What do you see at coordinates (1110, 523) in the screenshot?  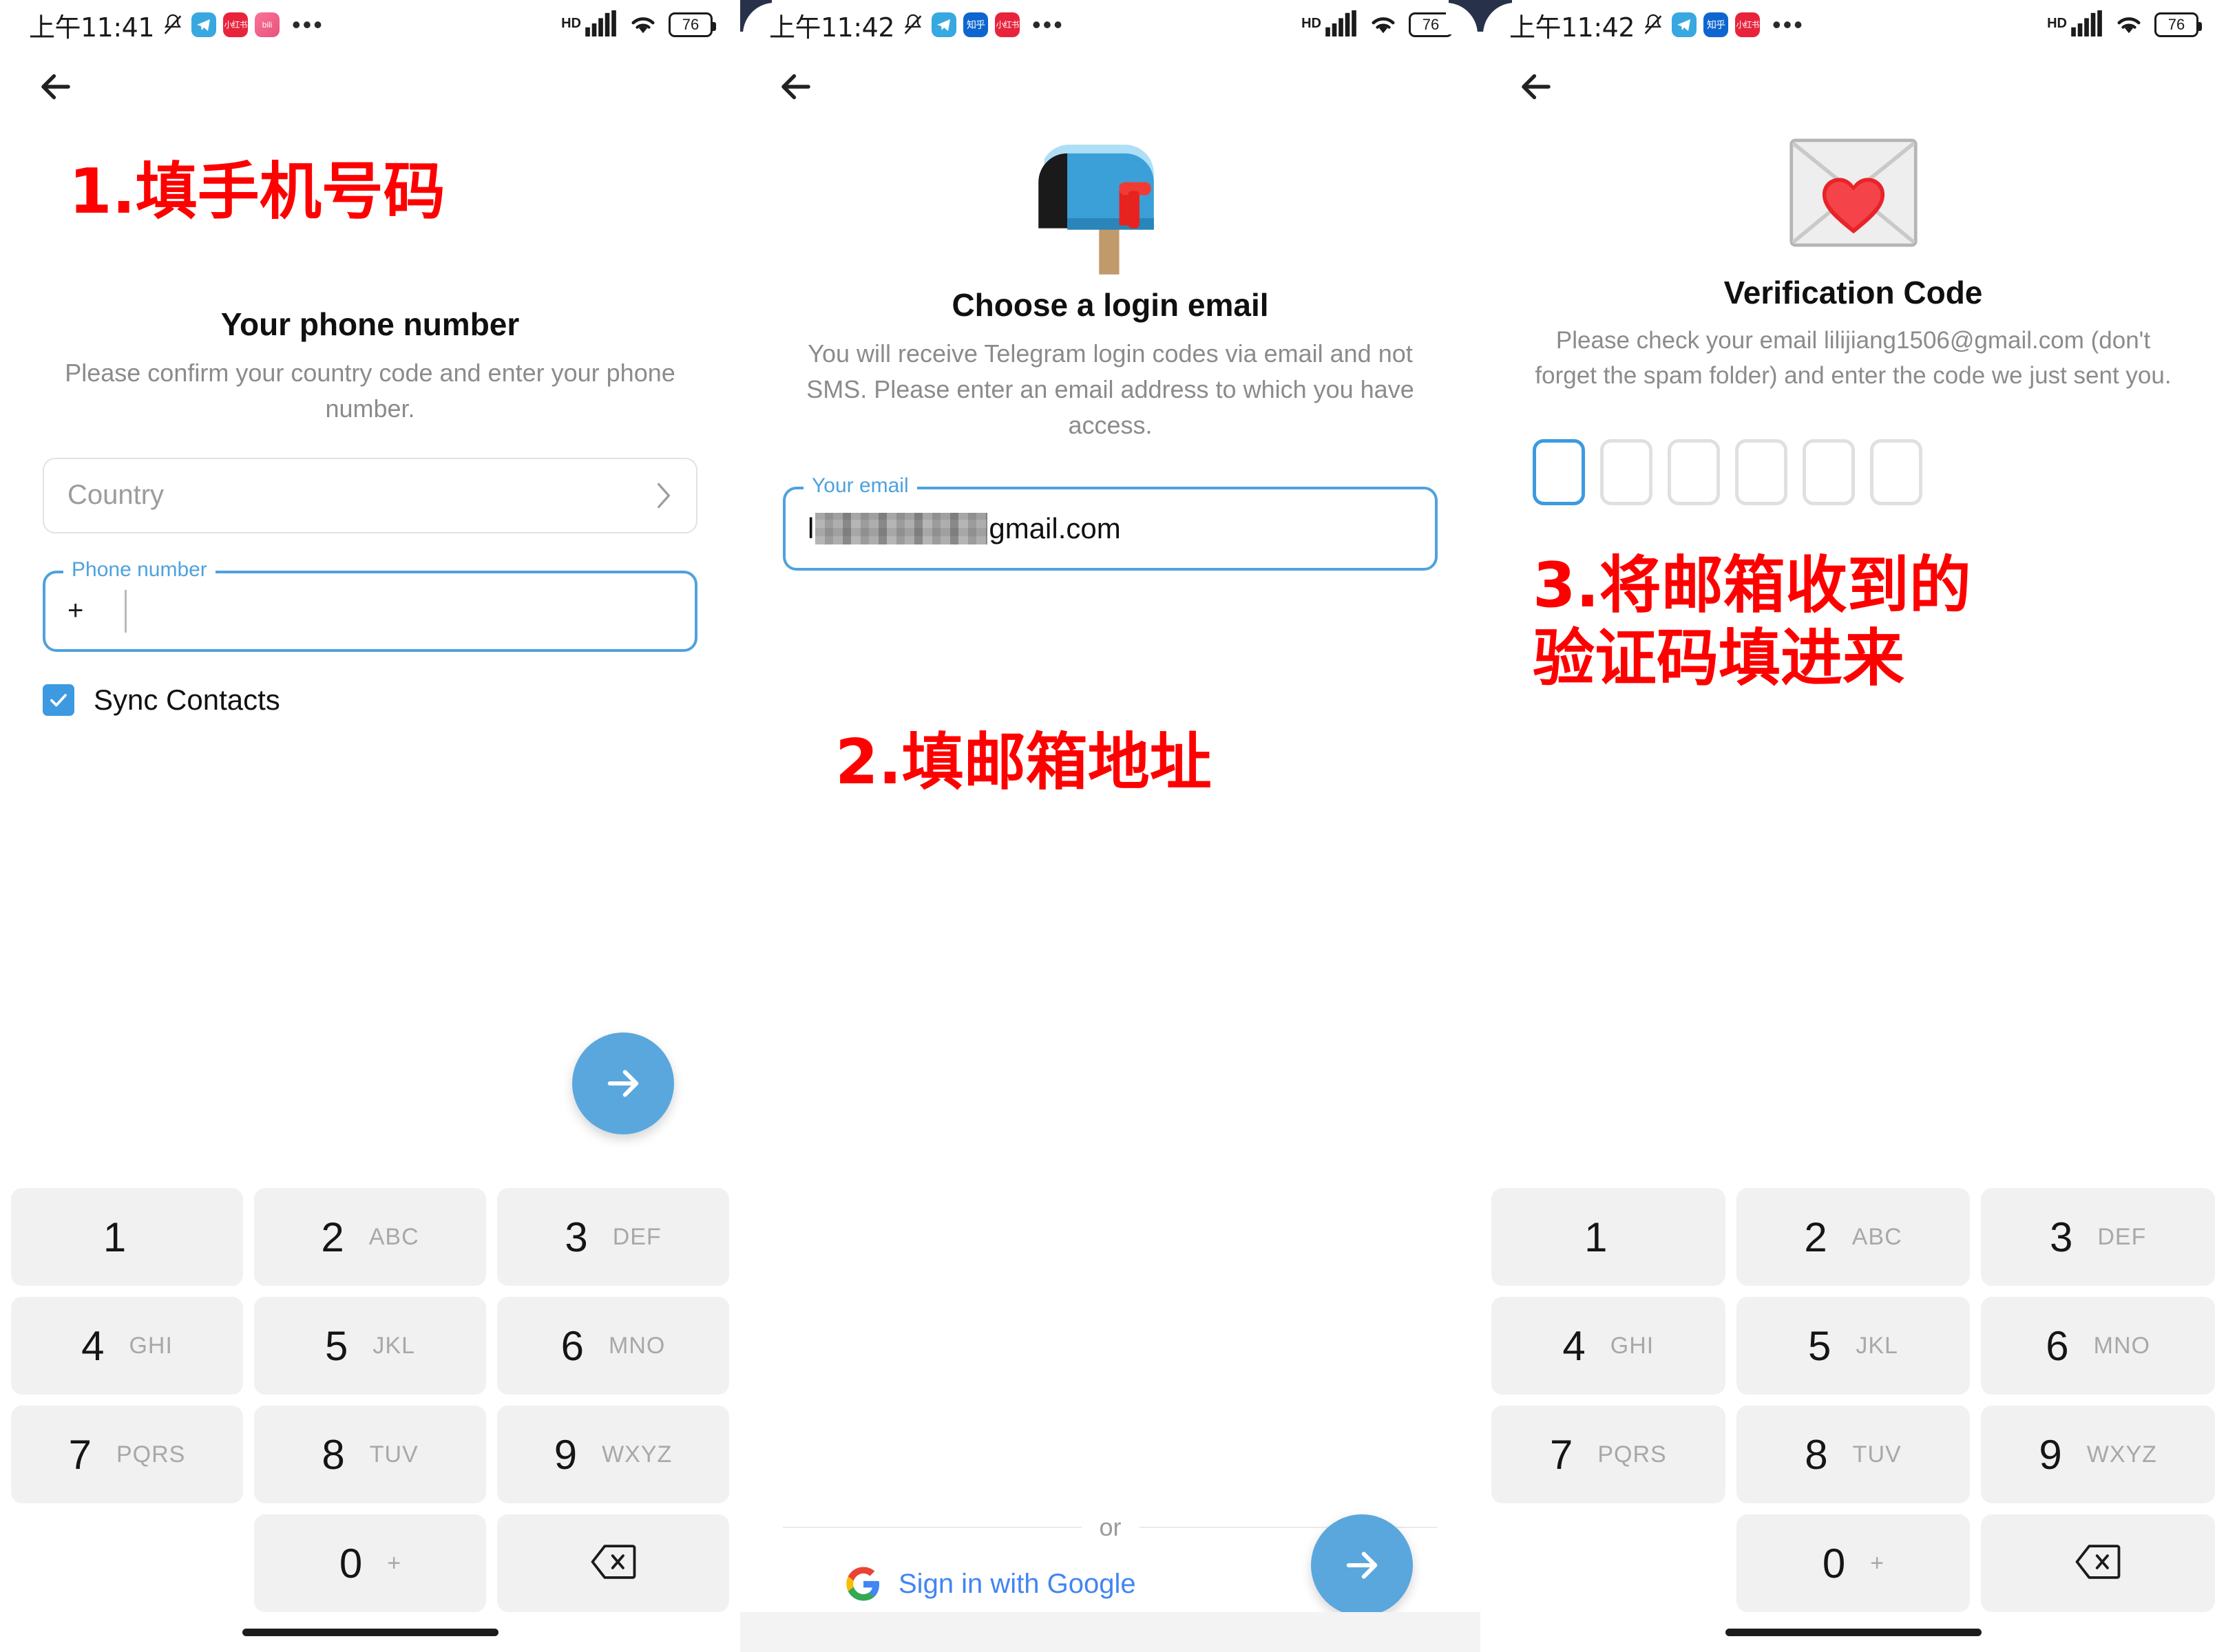 I see `email-field: Your email l gmail.com` at bounding box center [1110, 523].